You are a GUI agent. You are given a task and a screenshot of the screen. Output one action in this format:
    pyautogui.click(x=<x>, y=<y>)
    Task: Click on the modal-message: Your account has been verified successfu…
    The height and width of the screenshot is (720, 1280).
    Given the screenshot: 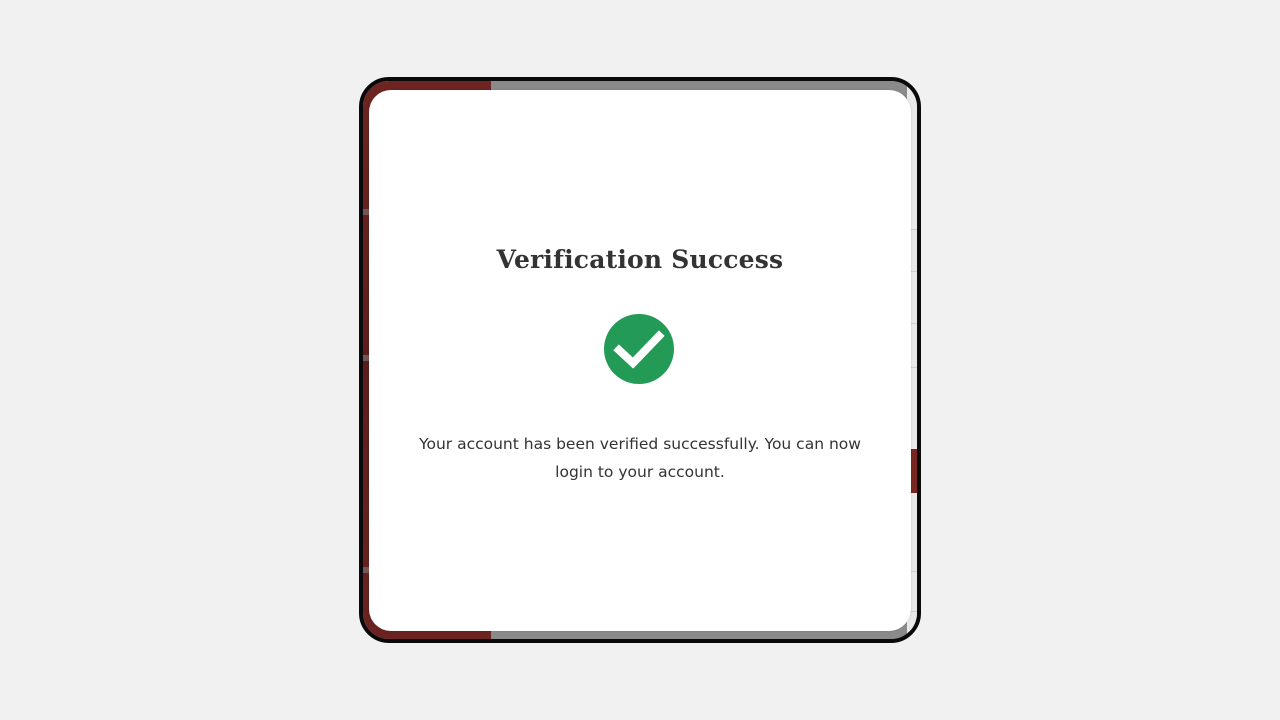 What is the action you would take?
    pyautogui.click(x=640, y=458)
    